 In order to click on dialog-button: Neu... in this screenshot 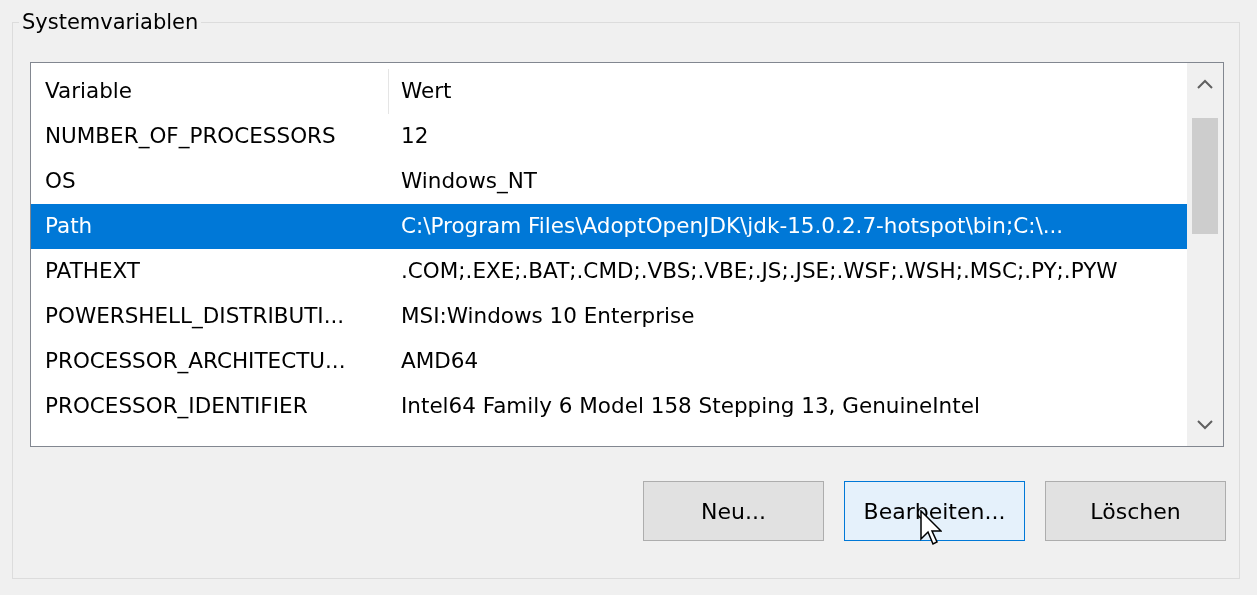, I will do `click(733, 511)`.